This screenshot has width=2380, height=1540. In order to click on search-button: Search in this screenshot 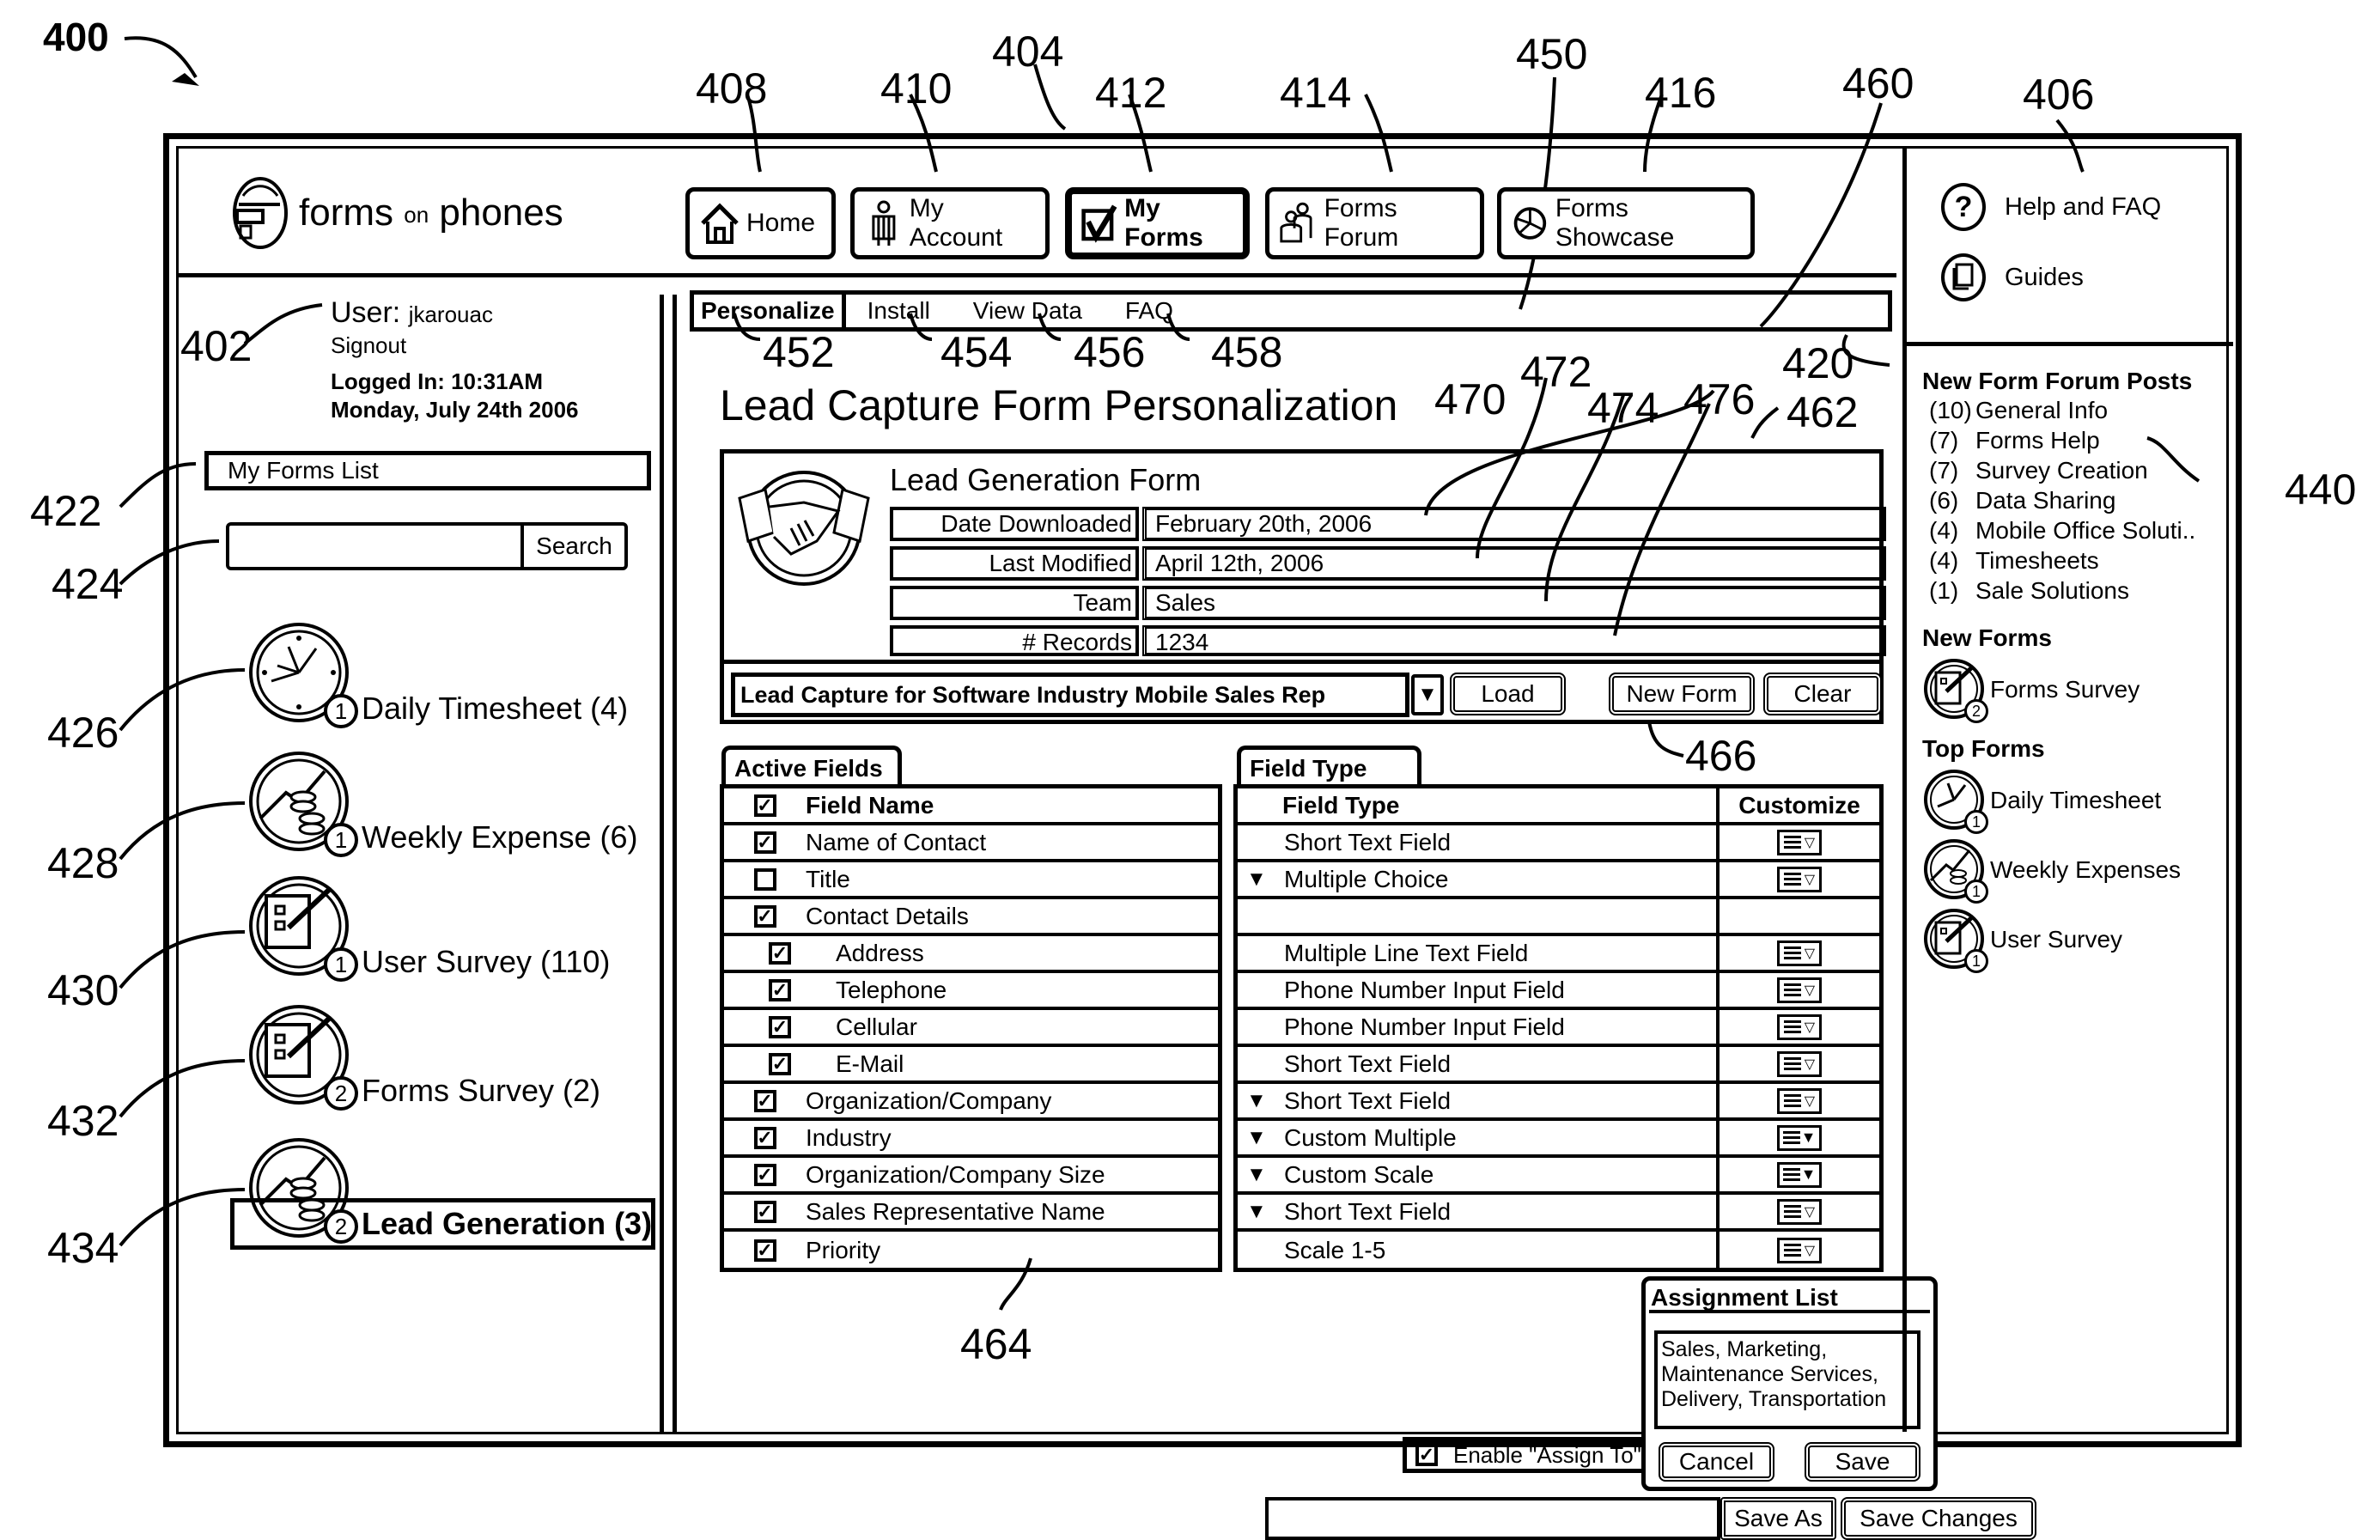, I will do `click(574, 547)`.